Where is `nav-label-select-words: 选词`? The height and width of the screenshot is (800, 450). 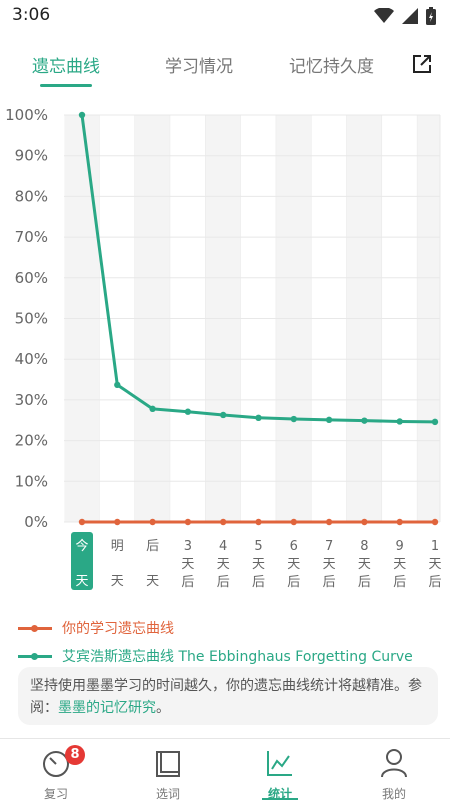 nav-label-select-words: 选词 is located at coordinates (167, 793).